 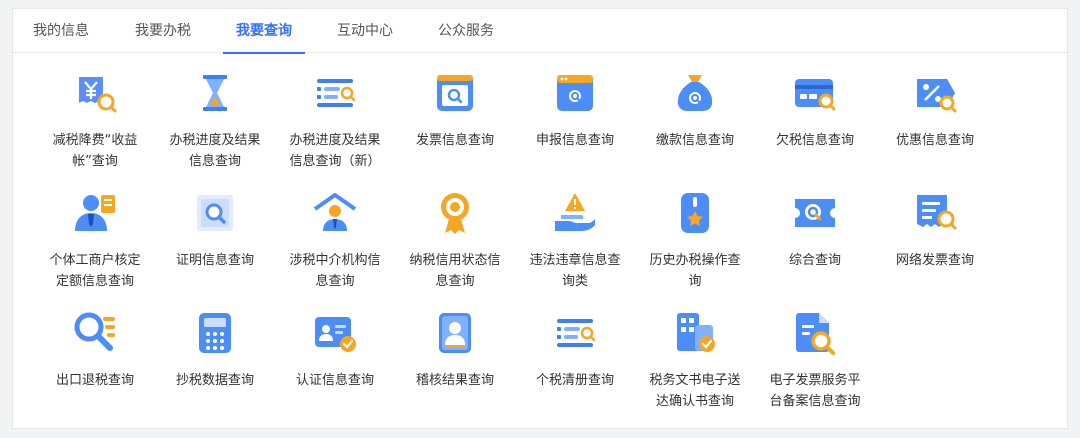 What do you see at coordinates (95, 151) in the screenshot?
I see `query-item-label: 减税降费“收益帐”查询` at bounding box center [95, 151].